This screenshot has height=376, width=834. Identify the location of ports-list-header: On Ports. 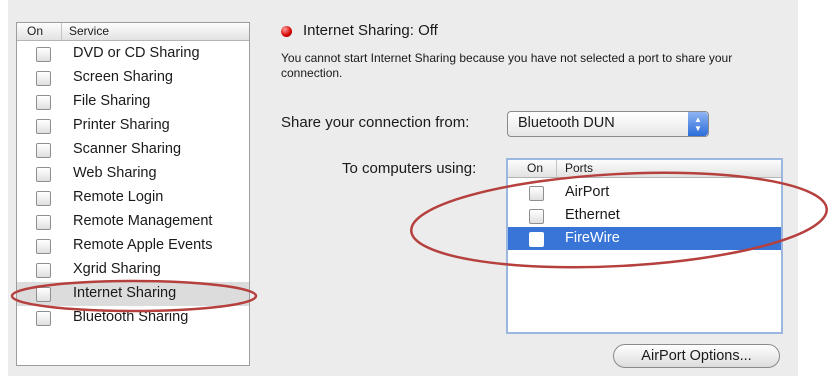
(644, 169).